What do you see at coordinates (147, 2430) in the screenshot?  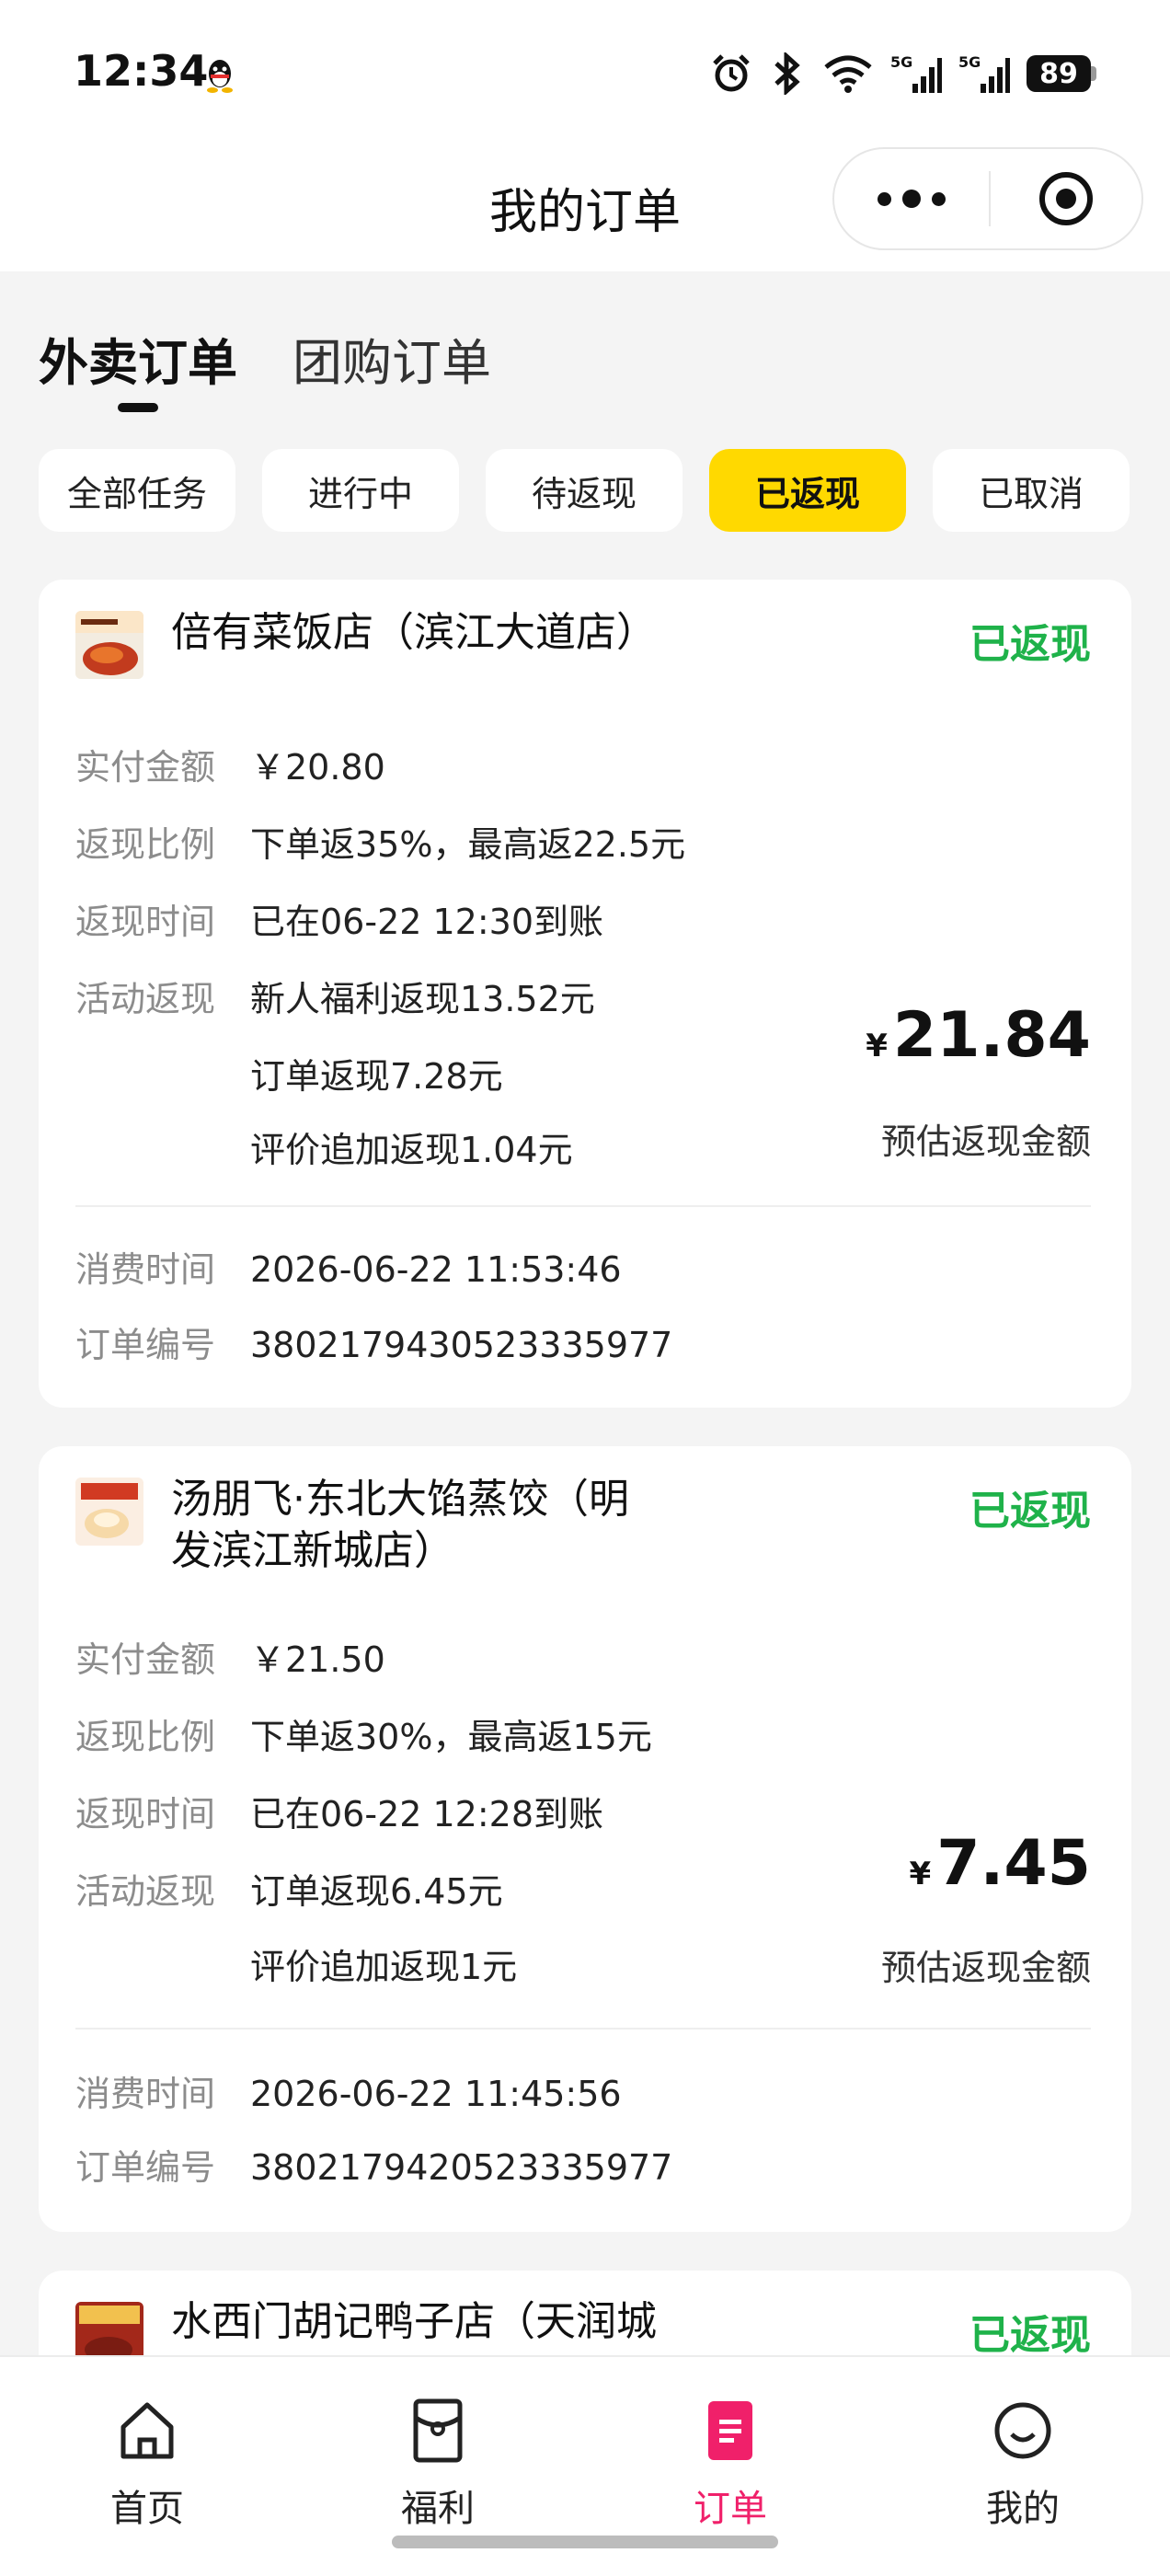 I see `home-icon` at bounding box center [147, 2430].